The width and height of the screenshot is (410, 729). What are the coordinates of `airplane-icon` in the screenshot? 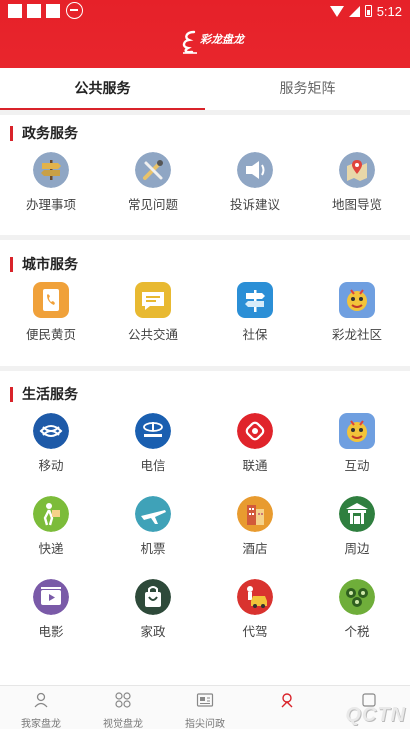 It's located at (153, 514).